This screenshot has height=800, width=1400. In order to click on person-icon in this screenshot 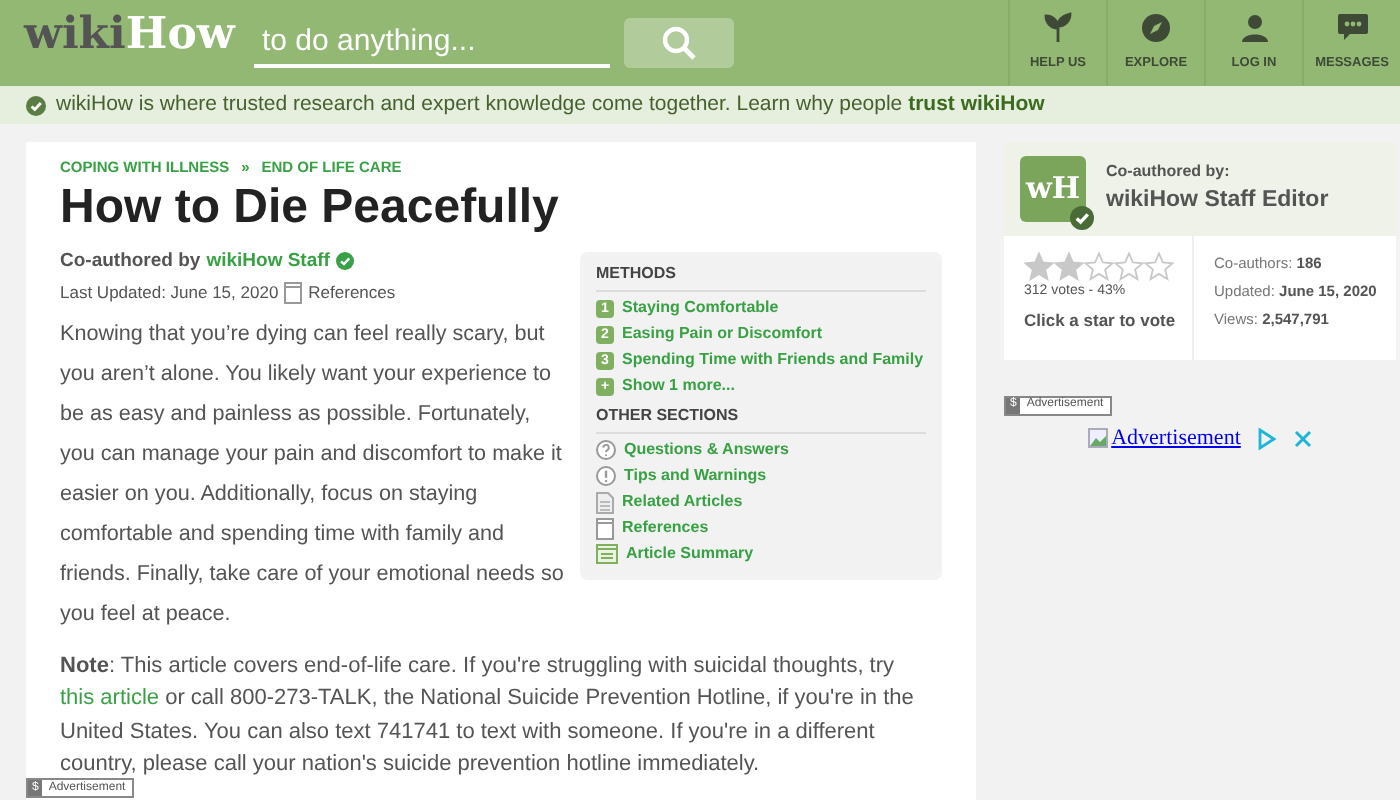, I will do `click(1254, 27)`.